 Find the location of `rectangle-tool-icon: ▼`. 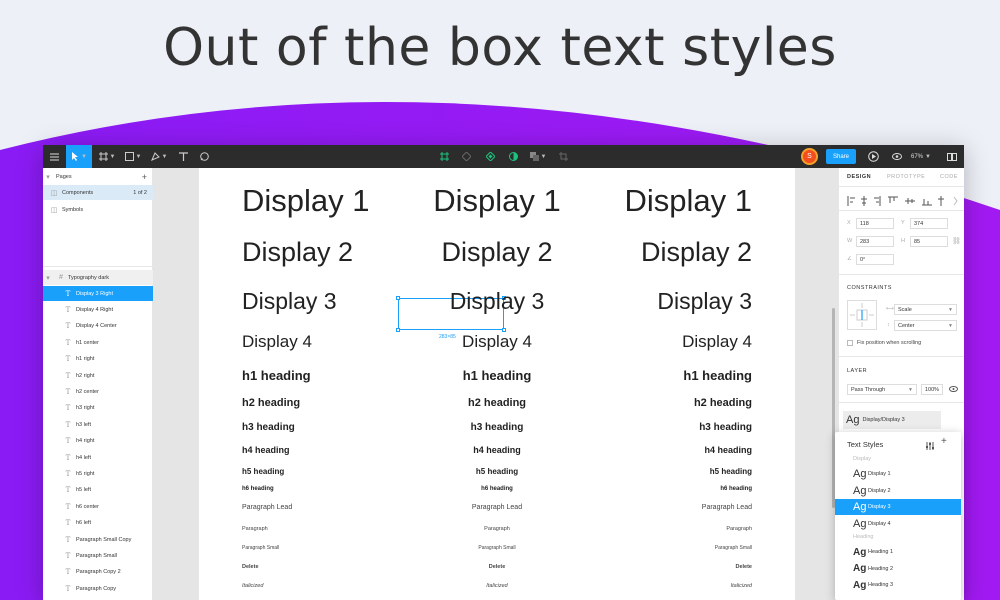

rectangle-tool-icon: ▼ is located at coordinates (133, 156).